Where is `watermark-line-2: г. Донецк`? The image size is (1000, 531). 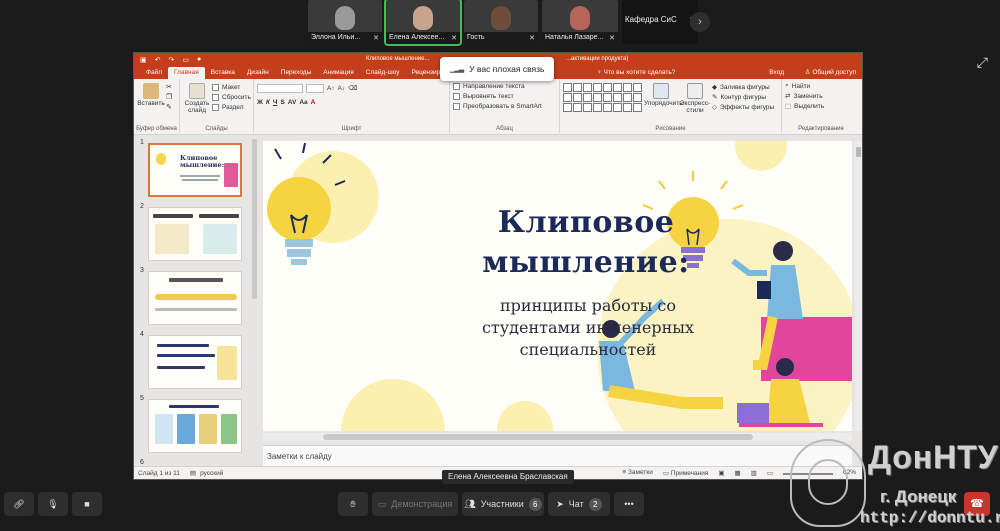
watermark-line-2: г. Донецк is located at coordinates (918, 496).